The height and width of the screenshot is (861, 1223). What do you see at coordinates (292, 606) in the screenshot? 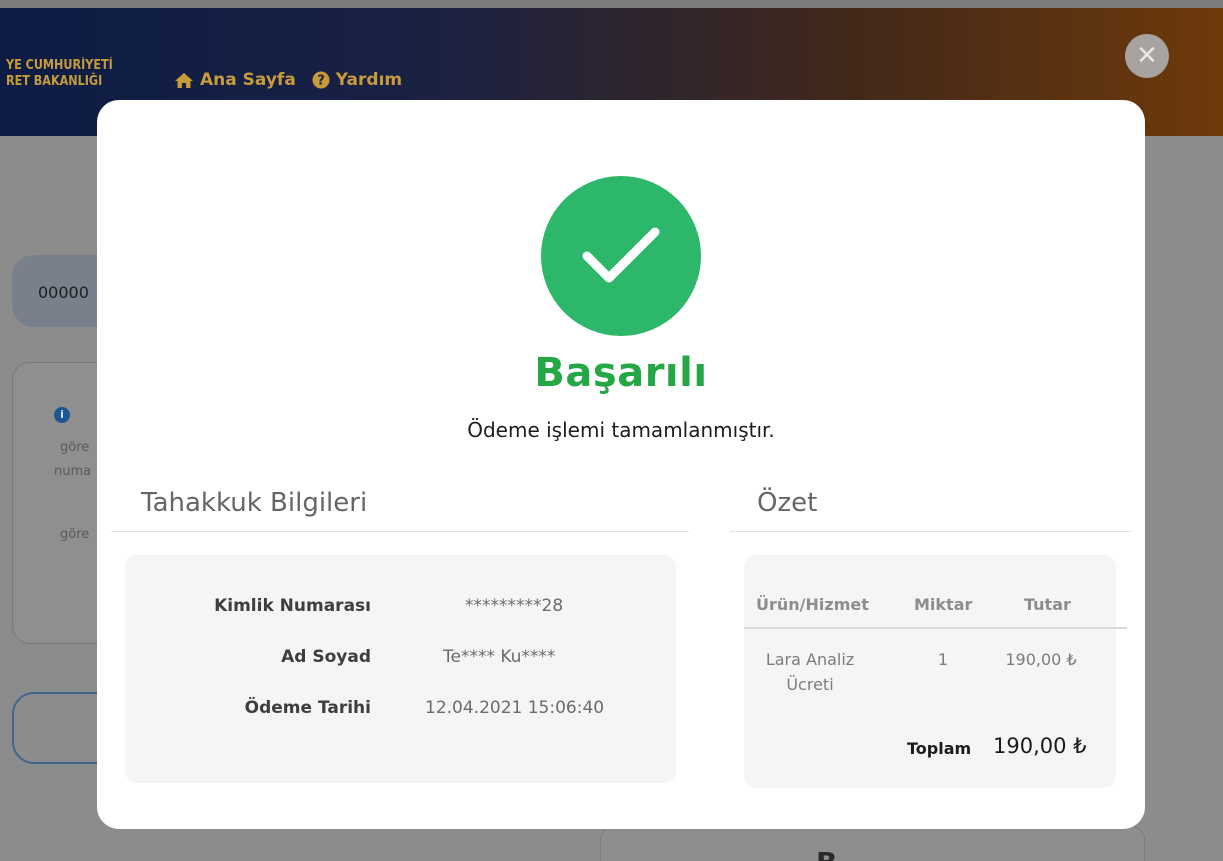
I see `info-label: Kimlik Numarası` at bounding box center [292, 606].